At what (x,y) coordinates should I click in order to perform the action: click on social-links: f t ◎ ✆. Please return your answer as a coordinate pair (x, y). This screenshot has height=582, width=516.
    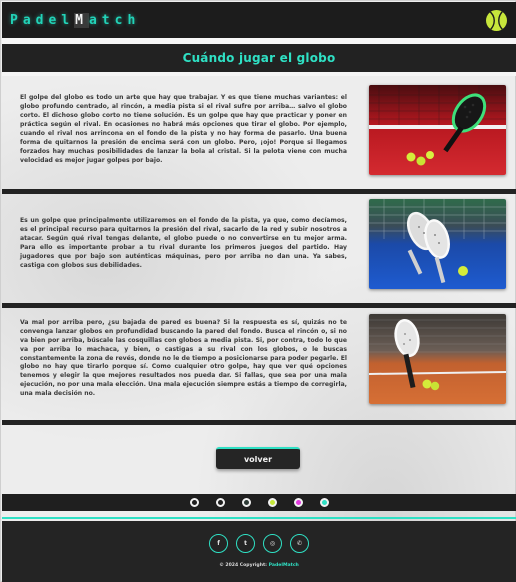
    Looking at the image, I should click on (259, 543).